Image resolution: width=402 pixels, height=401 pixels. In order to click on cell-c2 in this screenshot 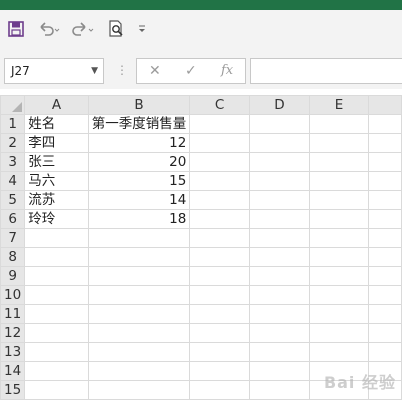, I will do `click(219, 143)`.